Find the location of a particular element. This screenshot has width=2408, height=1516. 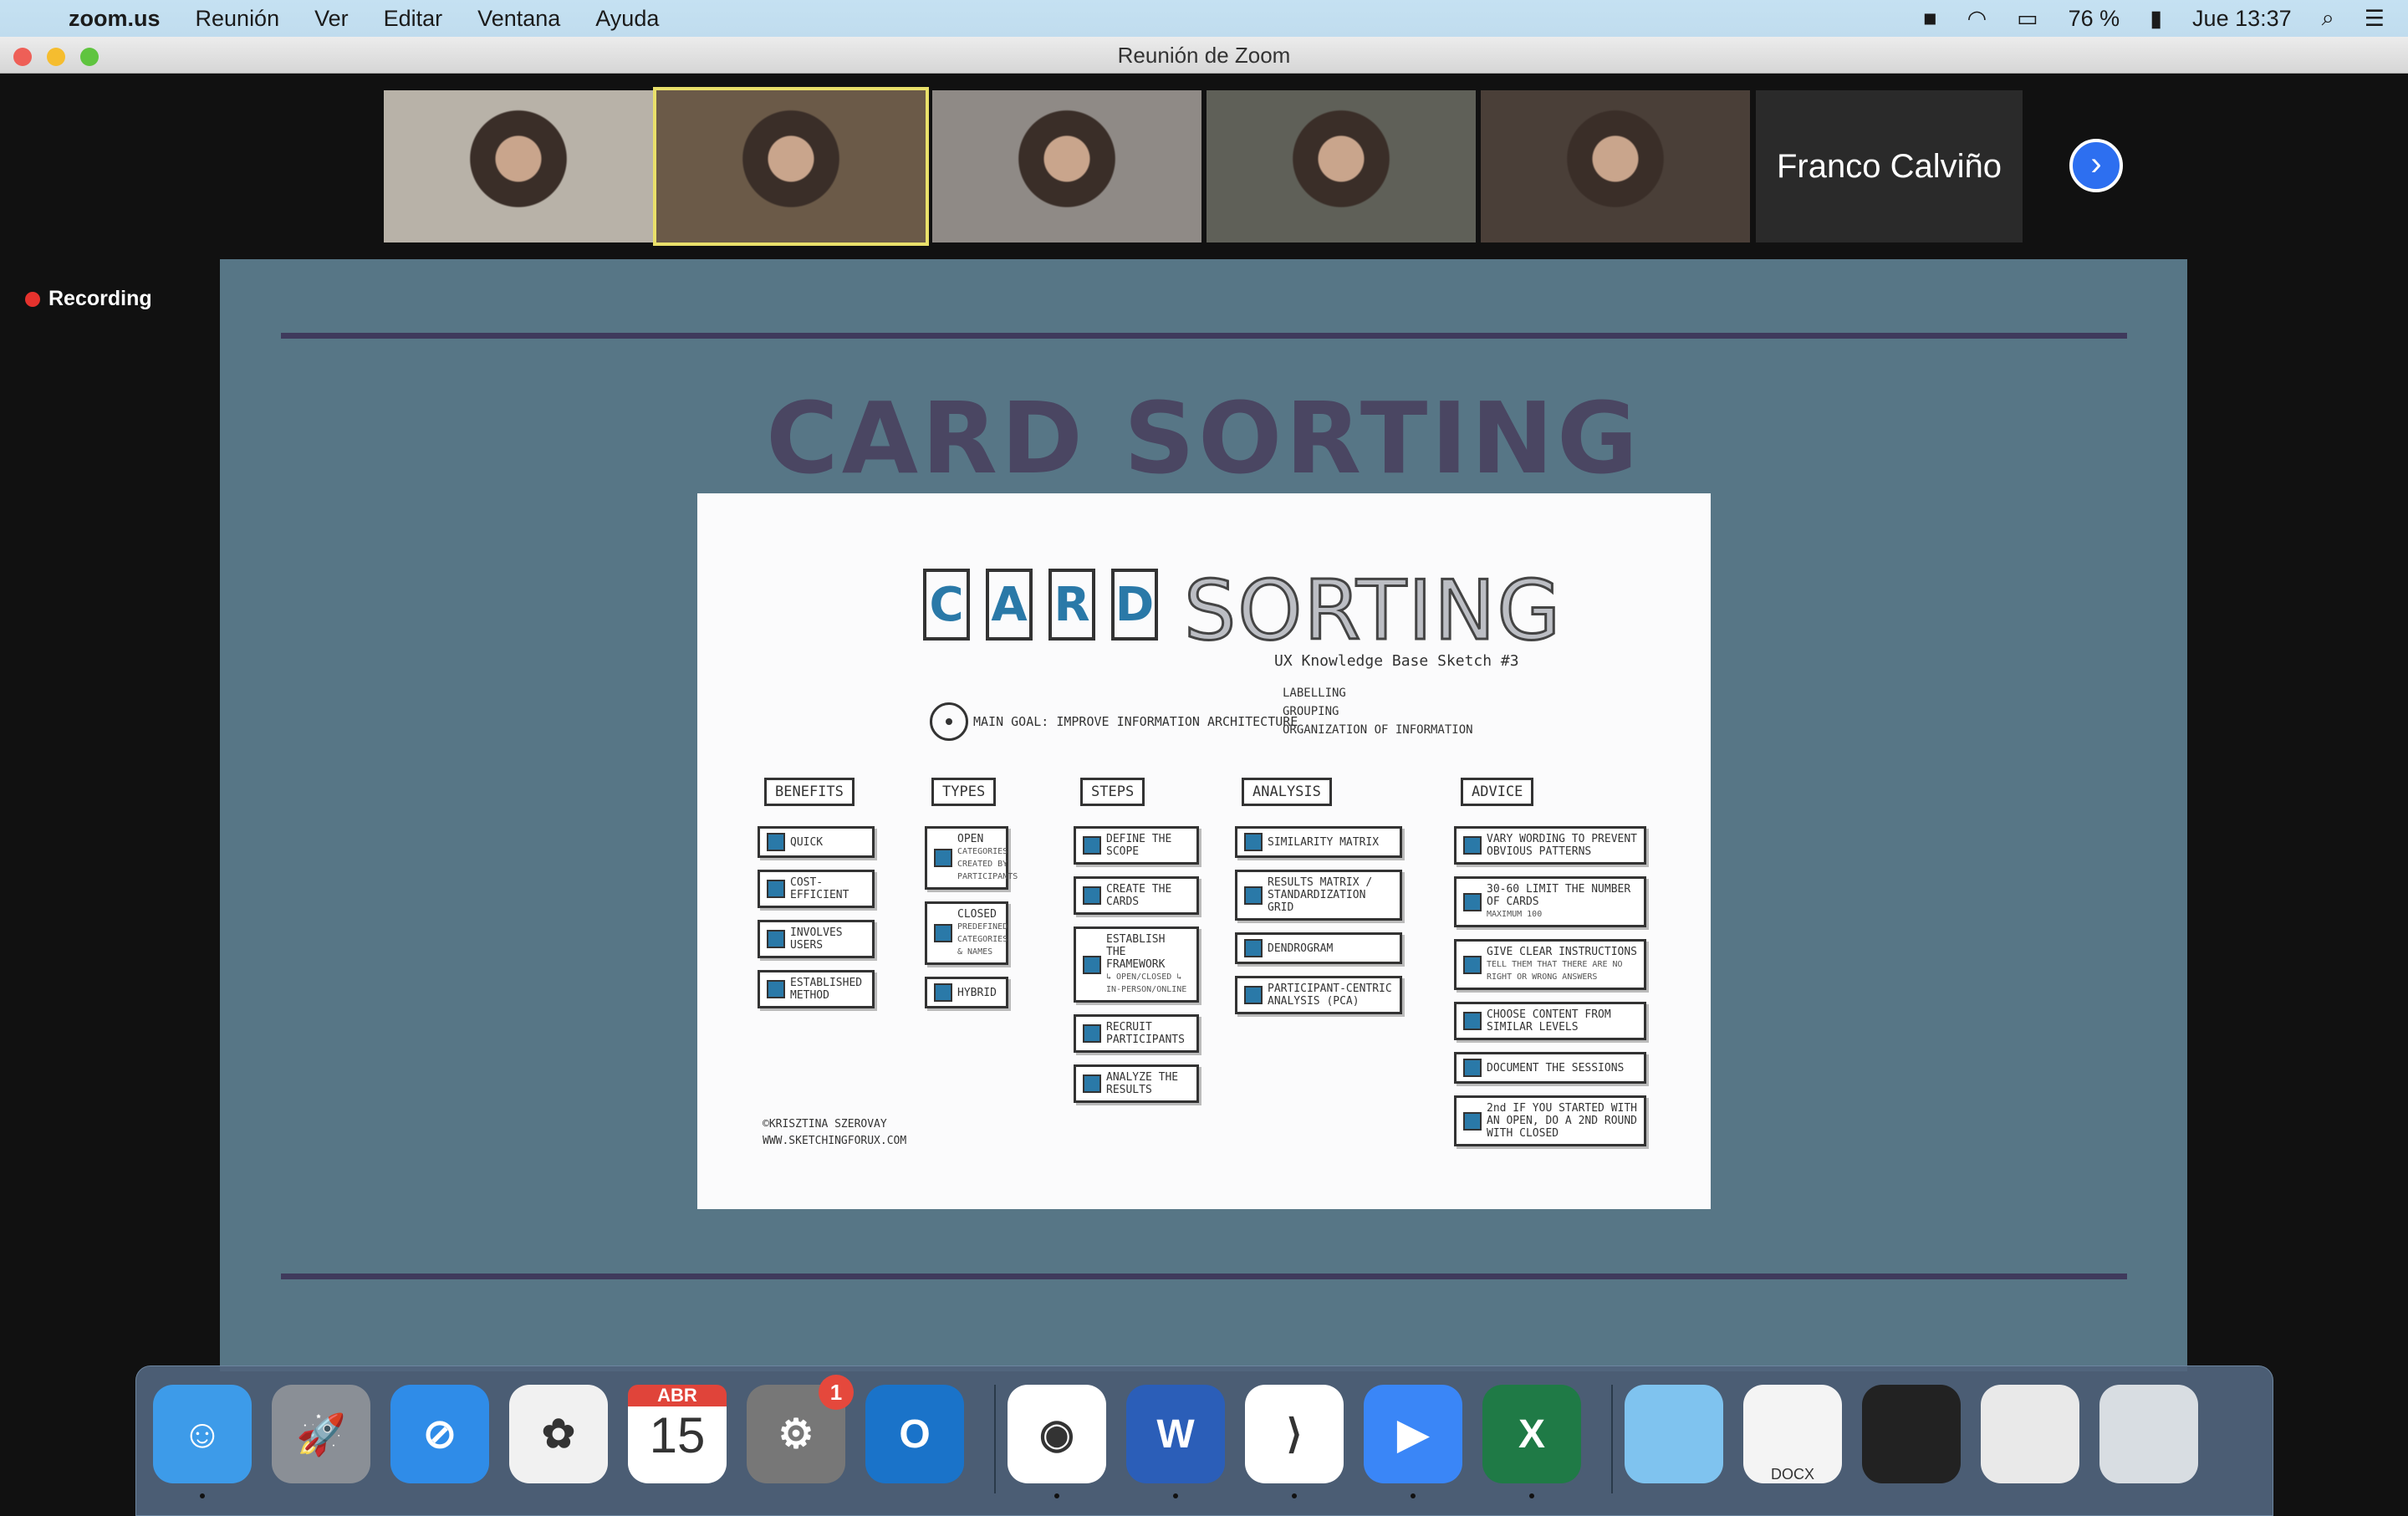

sketch-card: RESULTS MATRIX / STANDARDIZATION GRID is located at coordinates (1318, 895).